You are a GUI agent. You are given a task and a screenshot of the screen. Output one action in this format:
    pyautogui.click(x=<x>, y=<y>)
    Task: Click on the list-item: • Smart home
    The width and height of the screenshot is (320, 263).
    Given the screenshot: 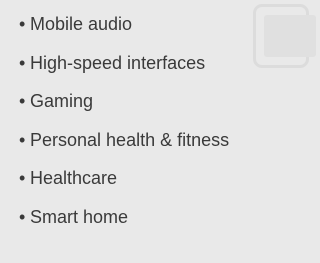 What is the action you would take?
    pyautogui.click(x=164, y=217)
    